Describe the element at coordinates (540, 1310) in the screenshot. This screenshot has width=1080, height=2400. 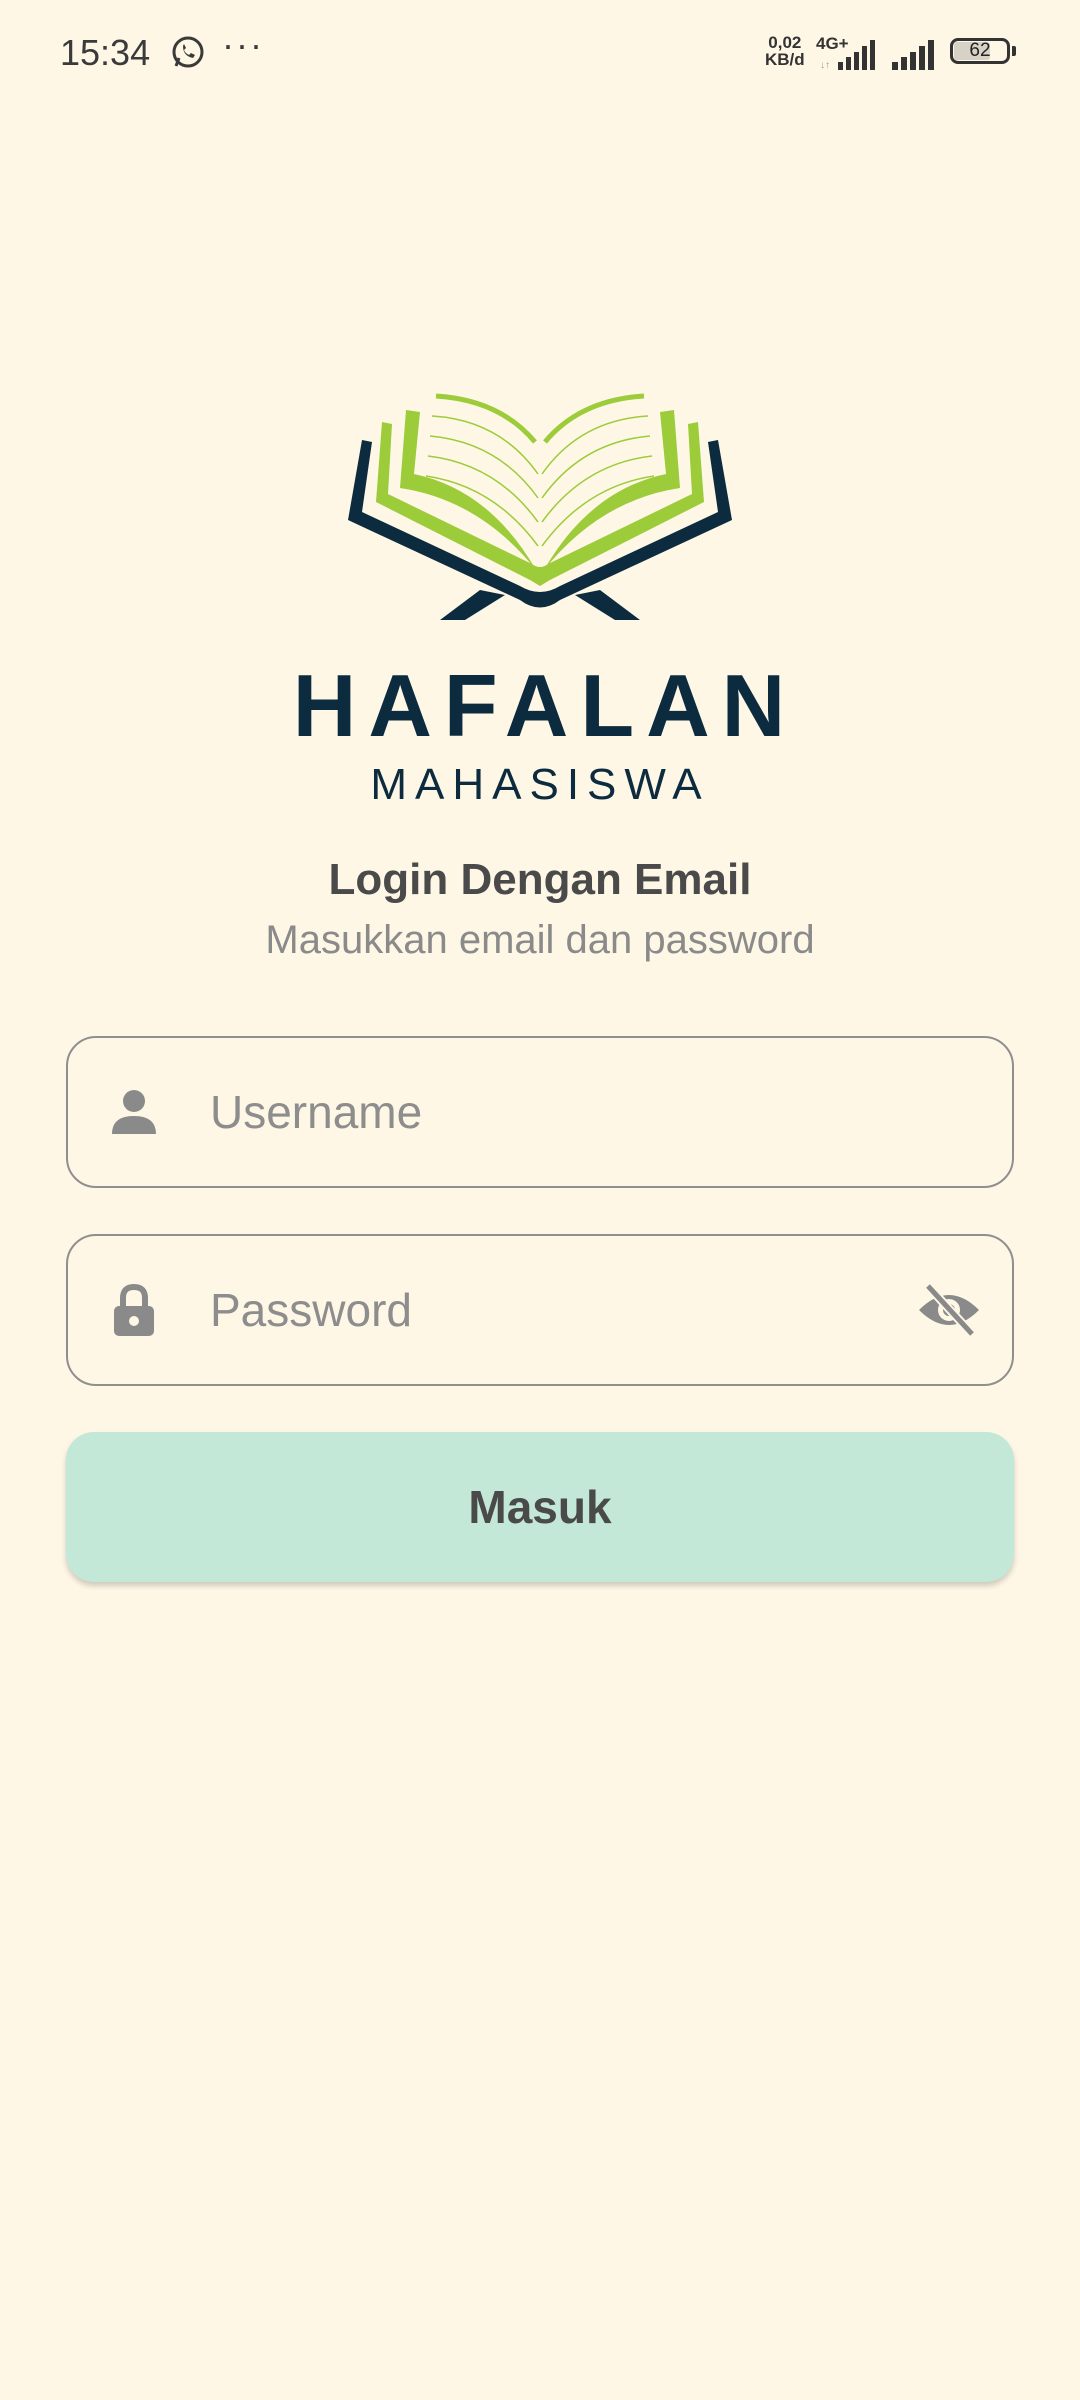
I see `password-field: Password` at that location.